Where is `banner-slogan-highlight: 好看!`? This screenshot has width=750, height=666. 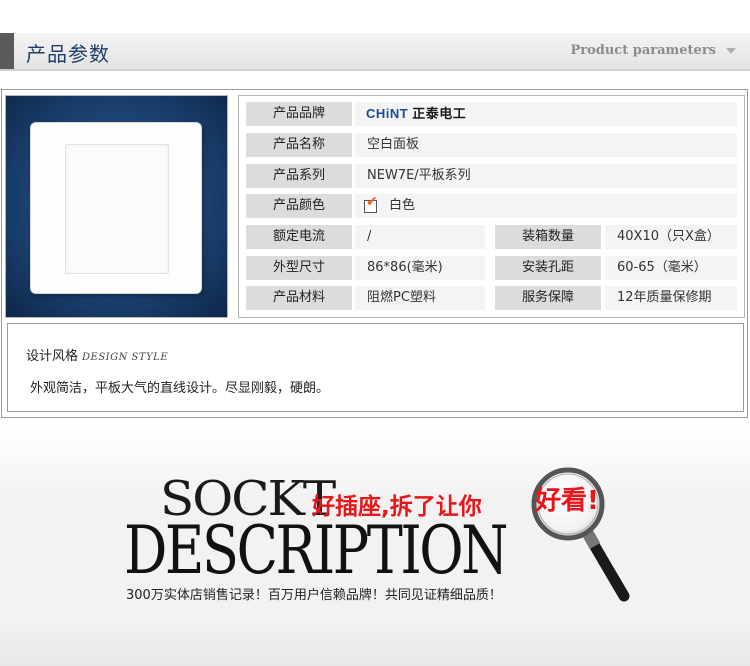 banner-slogan-highlight: 好看! is located at coordinates (567, 501).